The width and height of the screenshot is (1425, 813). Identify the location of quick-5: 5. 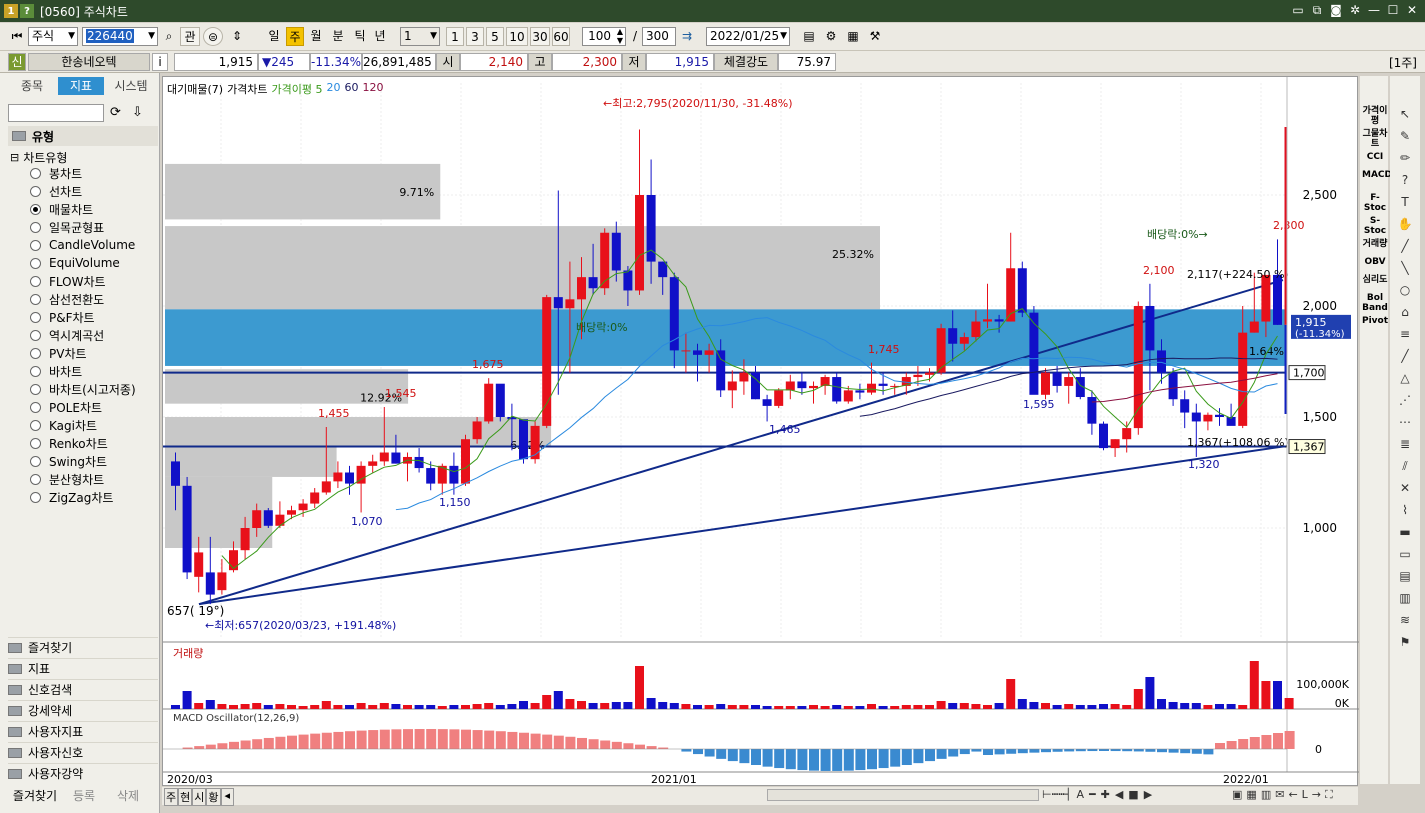
(495, 36).